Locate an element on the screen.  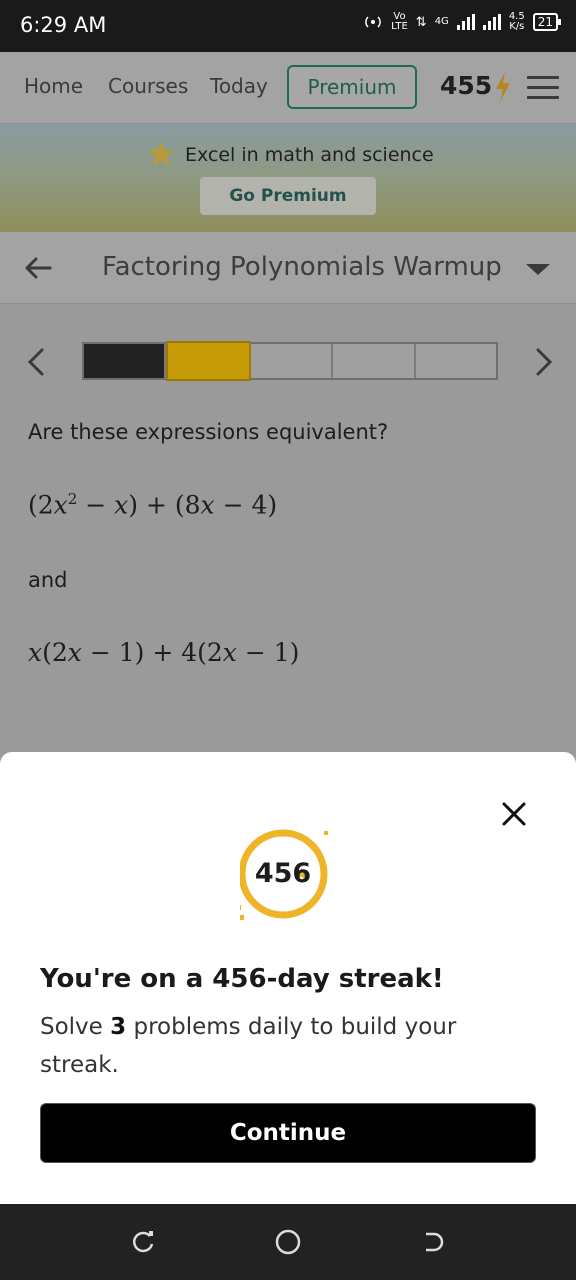
go-premium-button: Go Premium is located at coordinates (288, 196).